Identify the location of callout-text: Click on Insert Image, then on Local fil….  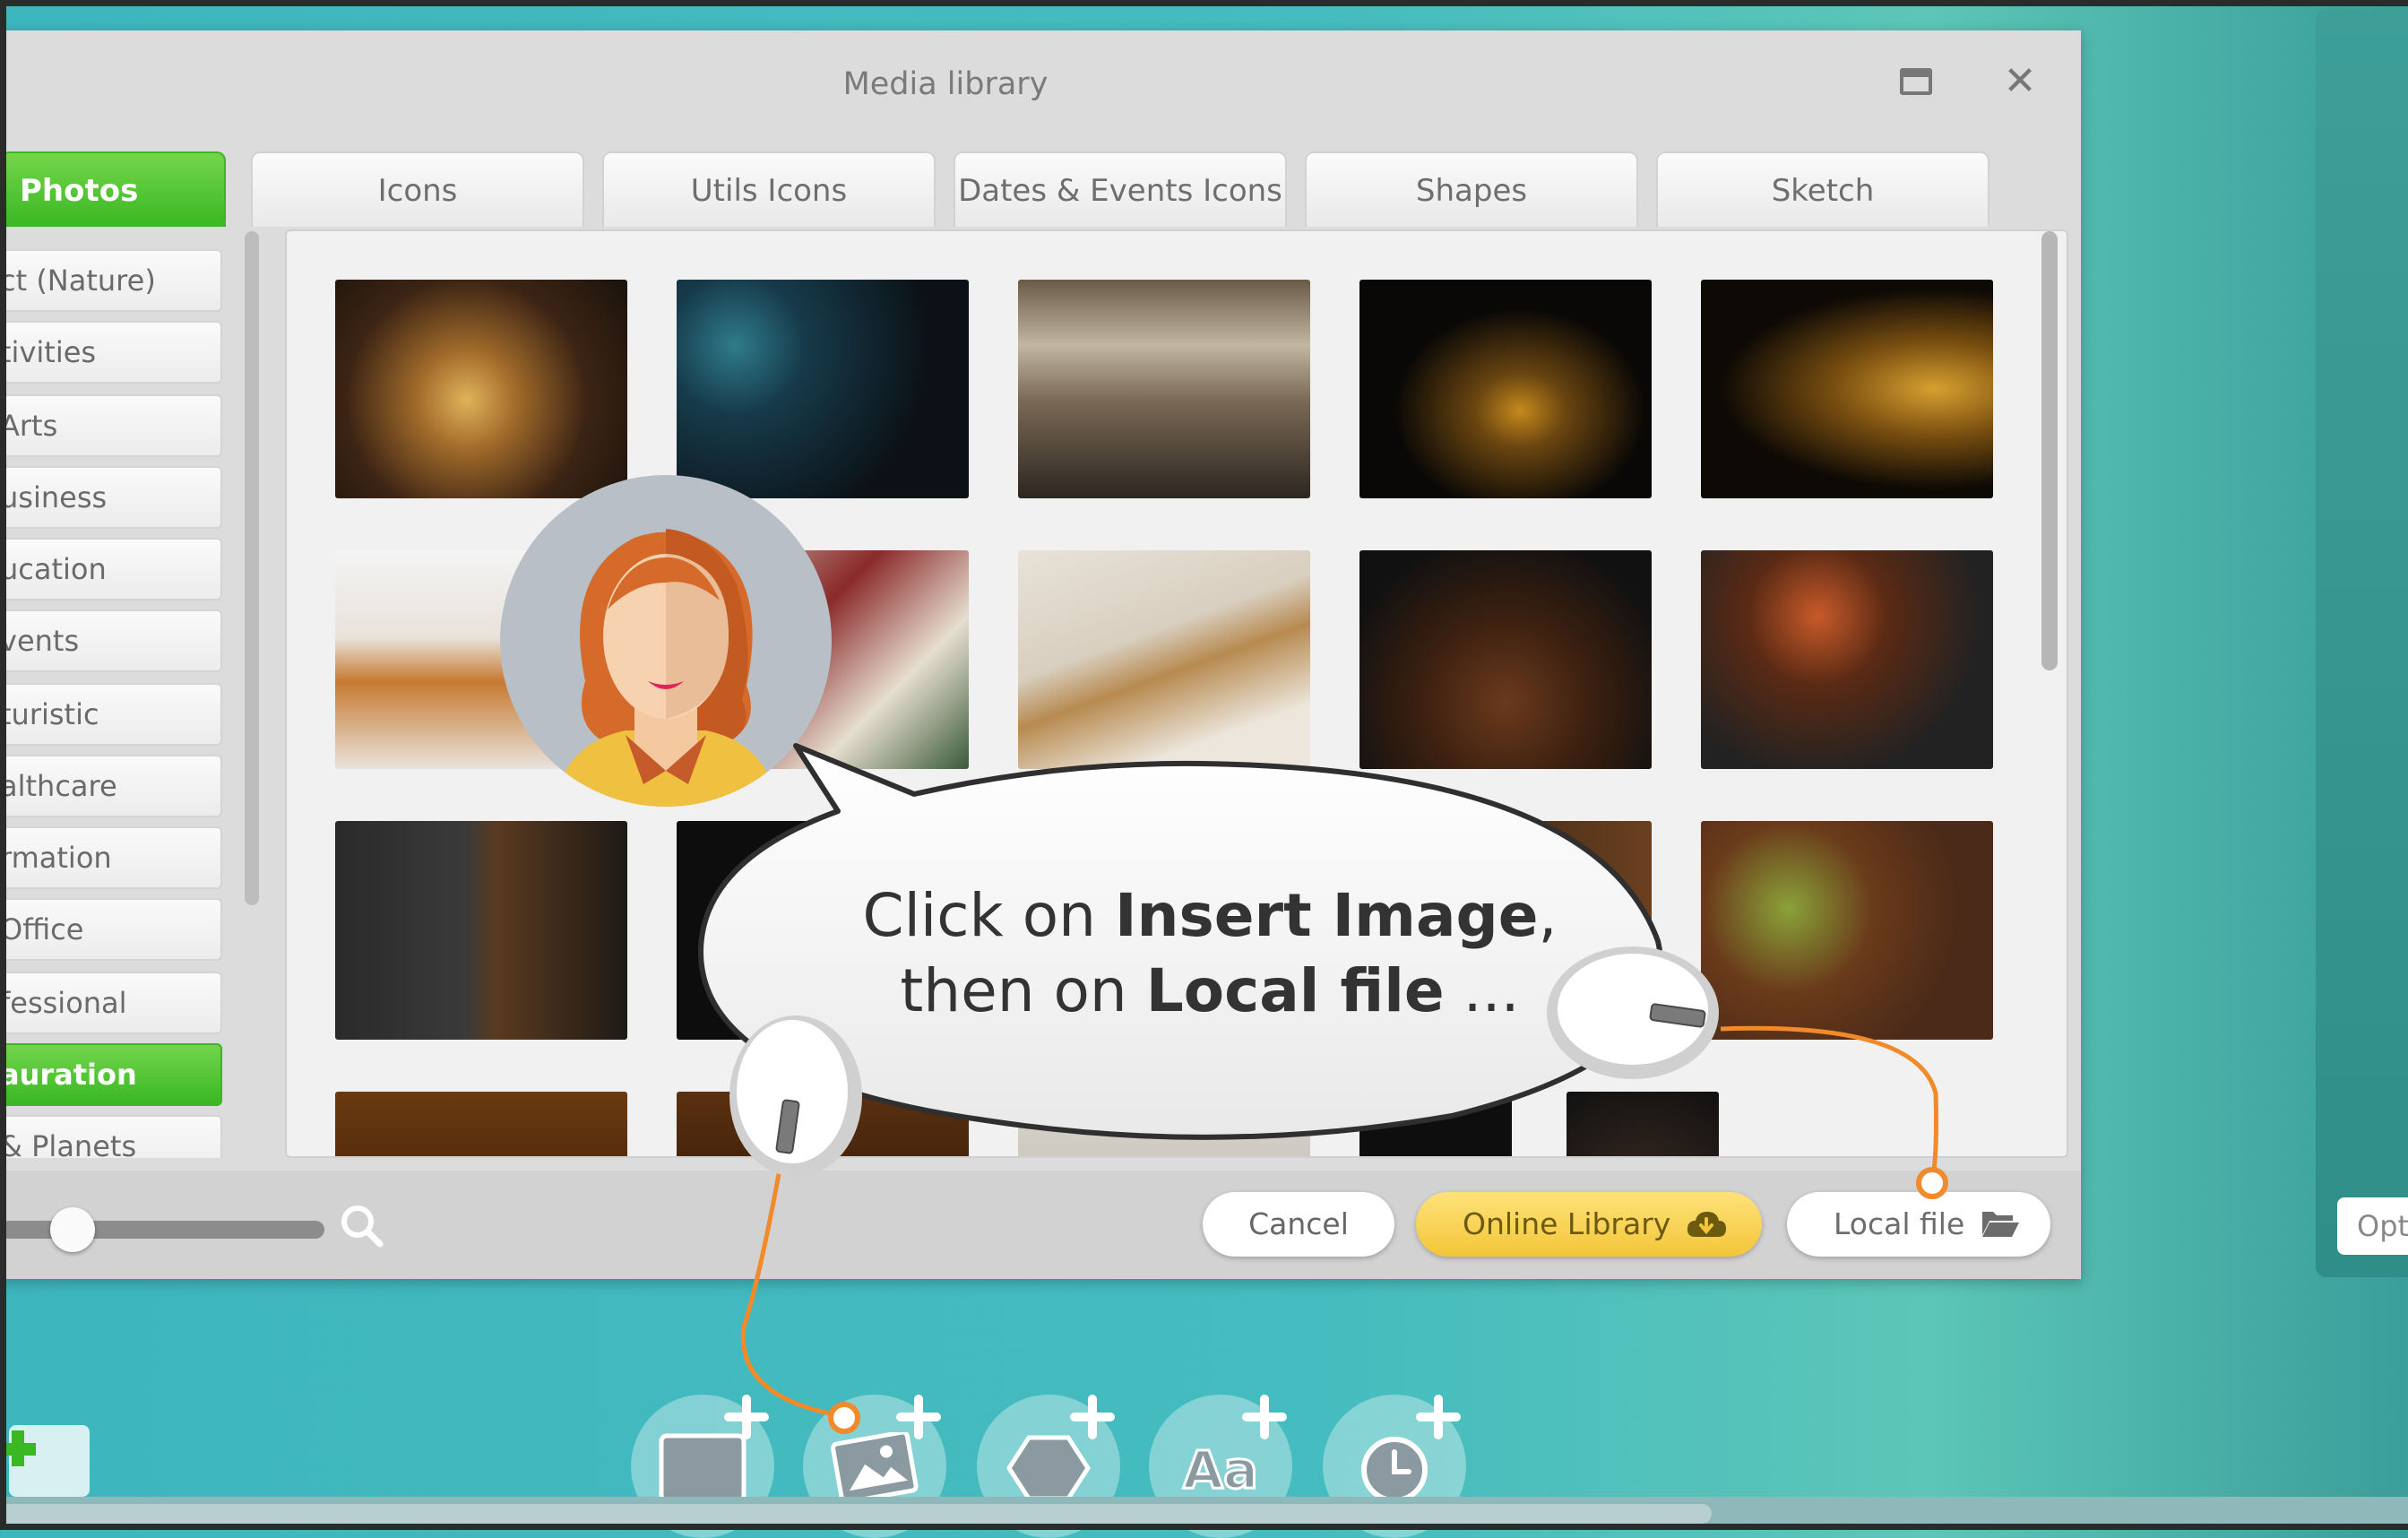
(1210, 953).